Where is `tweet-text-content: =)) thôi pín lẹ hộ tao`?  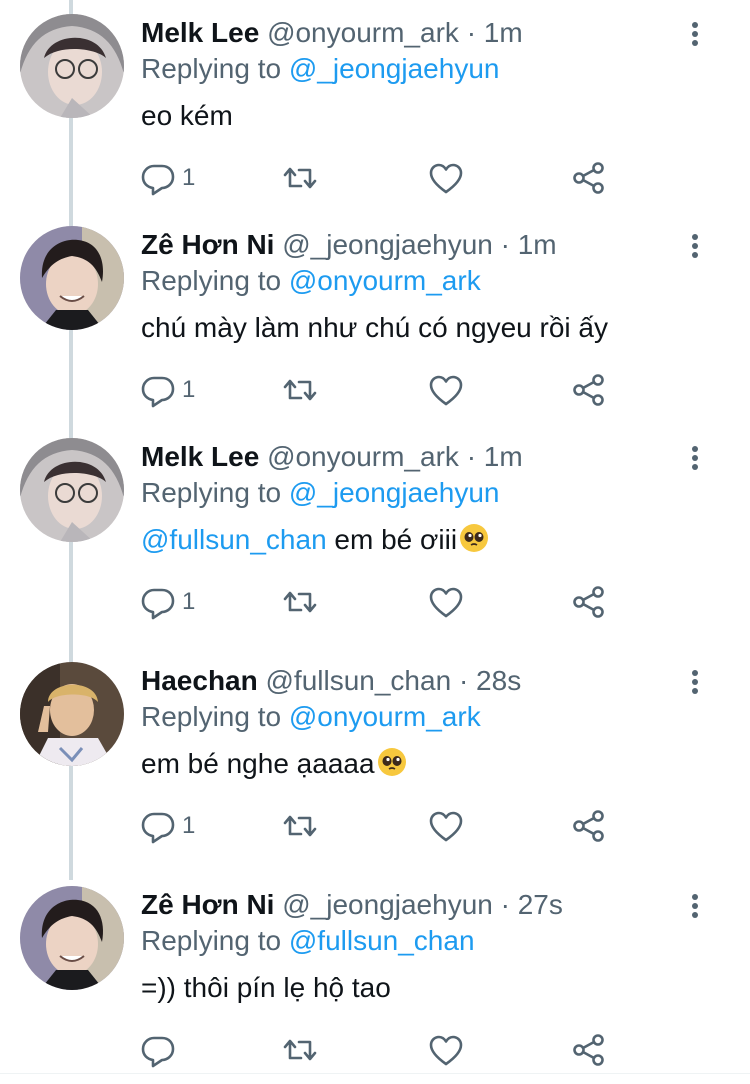
tweet-text-content: =)) thôi pín lẹ hộ tao is located at coordinates (266, 987).